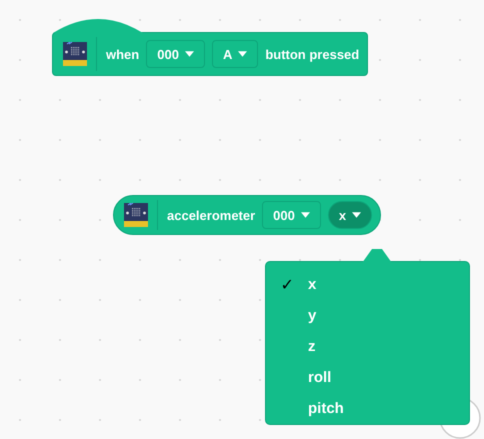  Describe the element at coordinates (312, 284) in the screenshot. I see `menu-item-label: x` at that location.